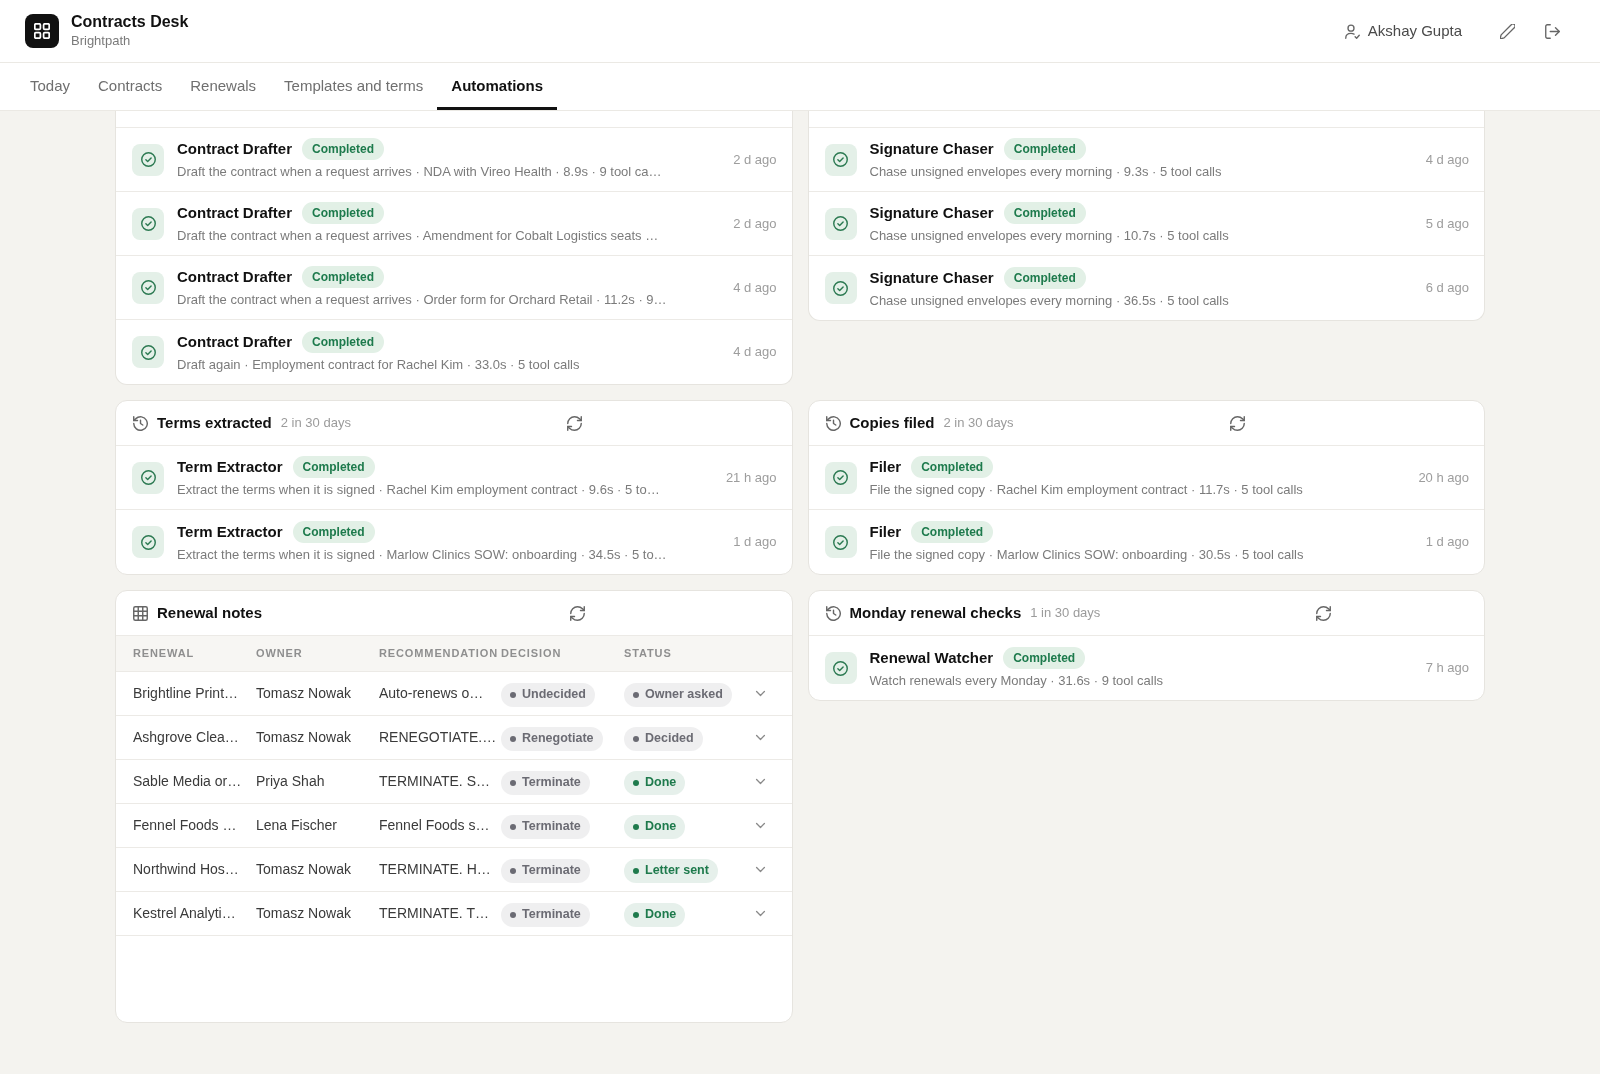  I want to click on status-label: Letter sent, so click(677, 871).